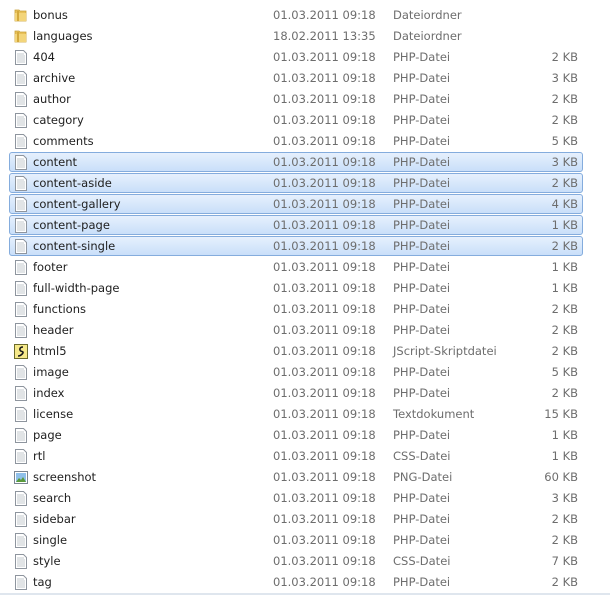 The image size is (610, 597). What do you see at coordinates (305, 162) in the screenshot?
I see `file-row: content 01.03.2011 09:18 PHP-Datei 3 KB` at bounding box center [305, 162].